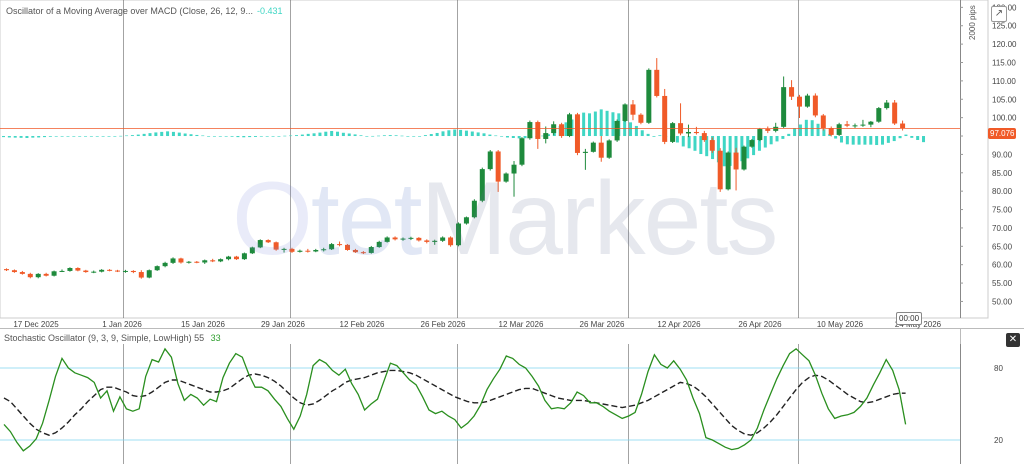  What do you see at coordinates (1004, 26) in the screenshot?
I see `price-tick-label: 125.00` at bounding box center [1004, 26].